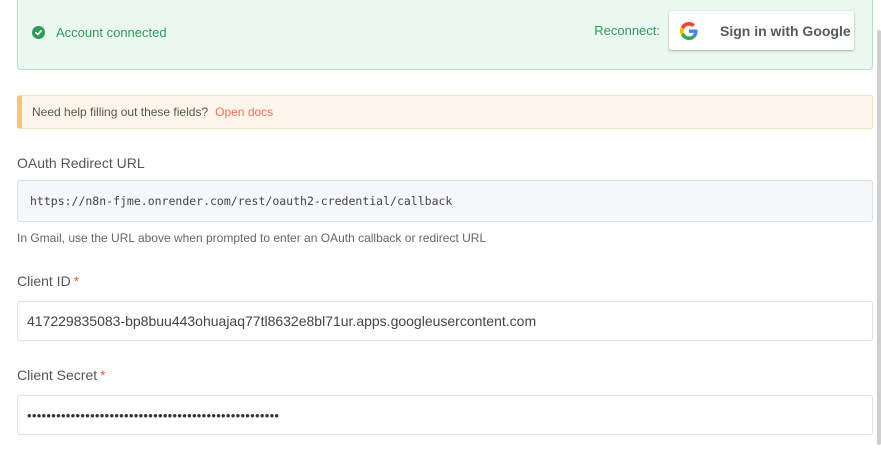 This screenshot has height=450, width=881. I want to click on oauth-redirect-url-label: OAuth Redirect URL, so click(81, 163).